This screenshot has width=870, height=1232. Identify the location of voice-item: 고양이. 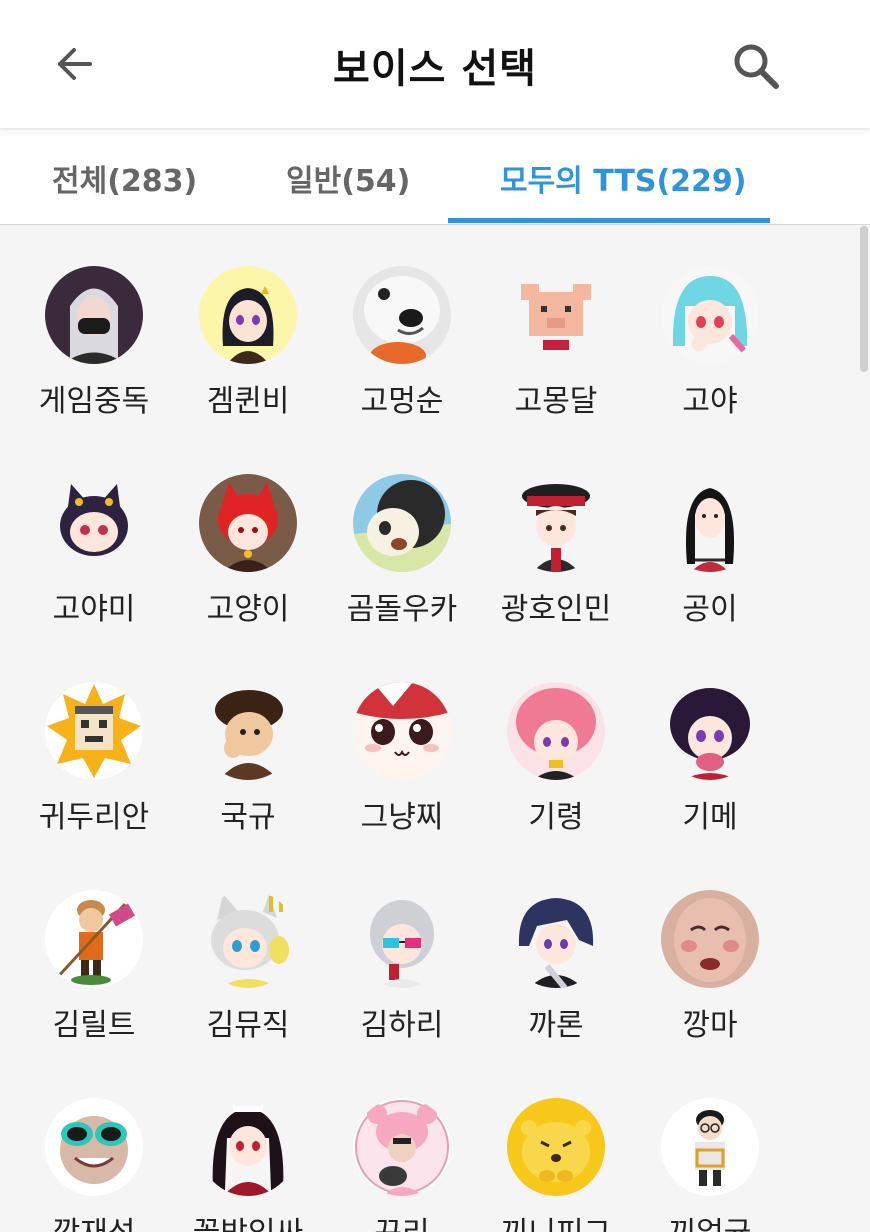
(248, 552).